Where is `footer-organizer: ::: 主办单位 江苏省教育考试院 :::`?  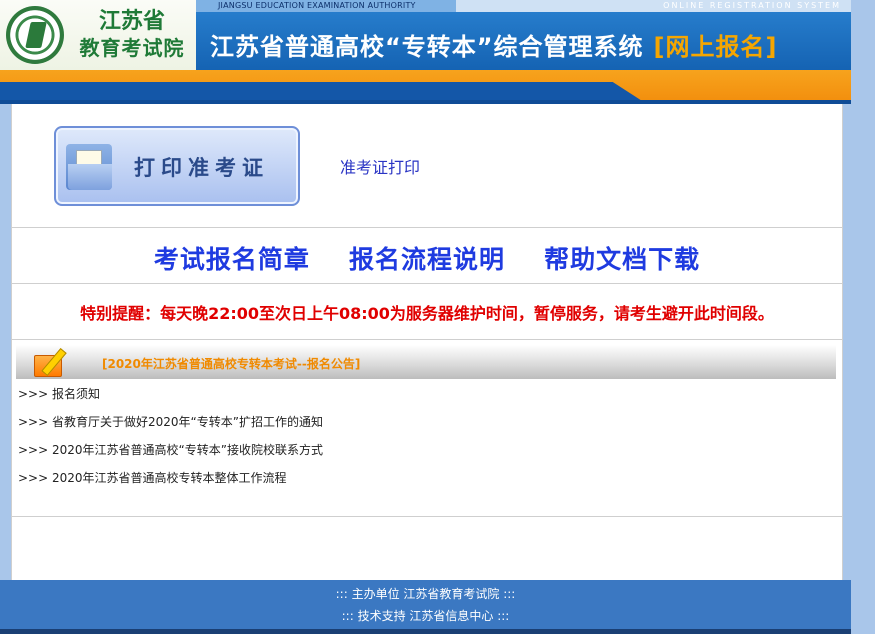
footer-organizer: ::: 主办单位 江苏省教育考试院 ::: is located at coordinates (425, 594).